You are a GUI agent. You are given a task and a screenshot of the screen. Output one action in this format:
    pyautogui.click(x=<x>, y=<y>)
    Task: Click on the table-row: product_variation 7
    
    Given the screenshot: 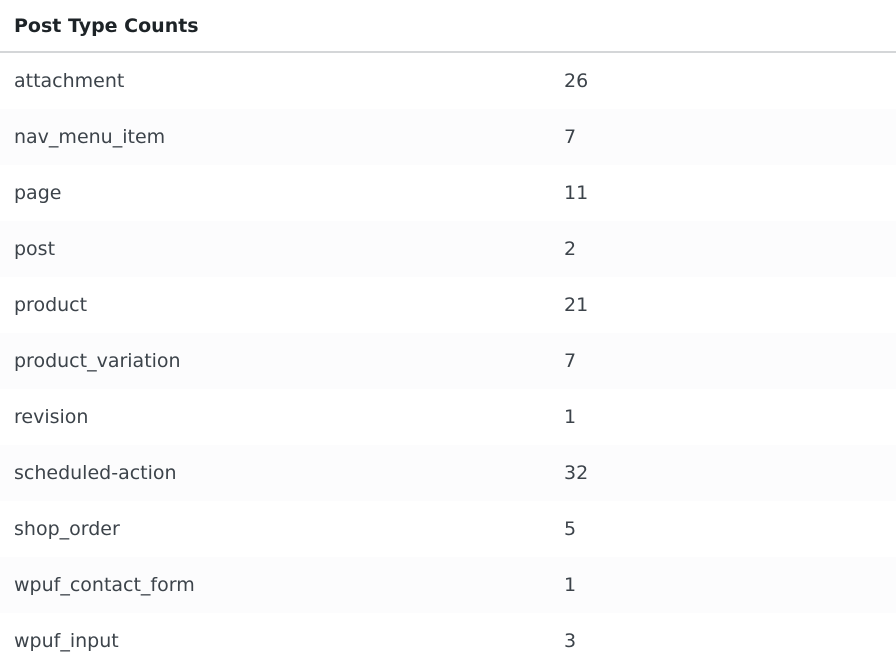 What is the action you would take?
    pyautogui.click(x=448, y=361)
    